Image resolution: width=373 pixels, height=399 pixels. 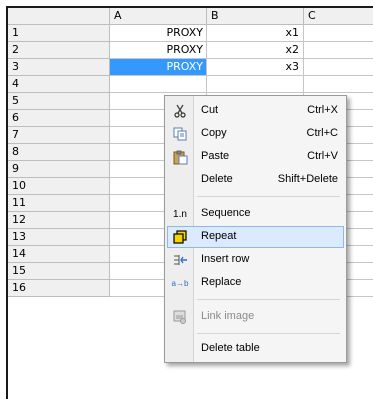 I want to click on table-row: 1 PROXY x1, so click(x=190, y=33).